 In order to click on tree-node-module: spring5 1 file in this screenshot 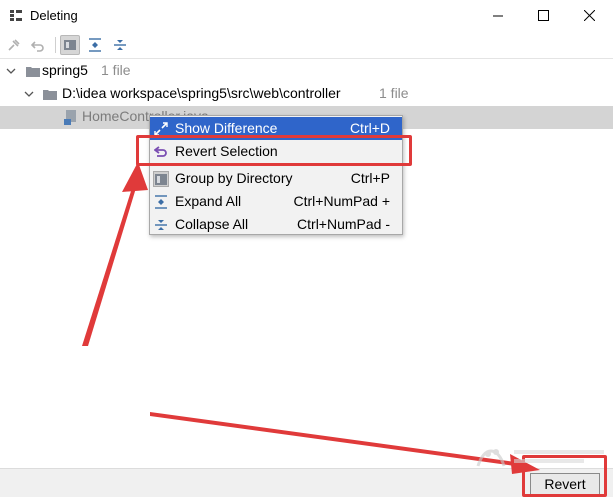, I will do `click(306, 71)`.